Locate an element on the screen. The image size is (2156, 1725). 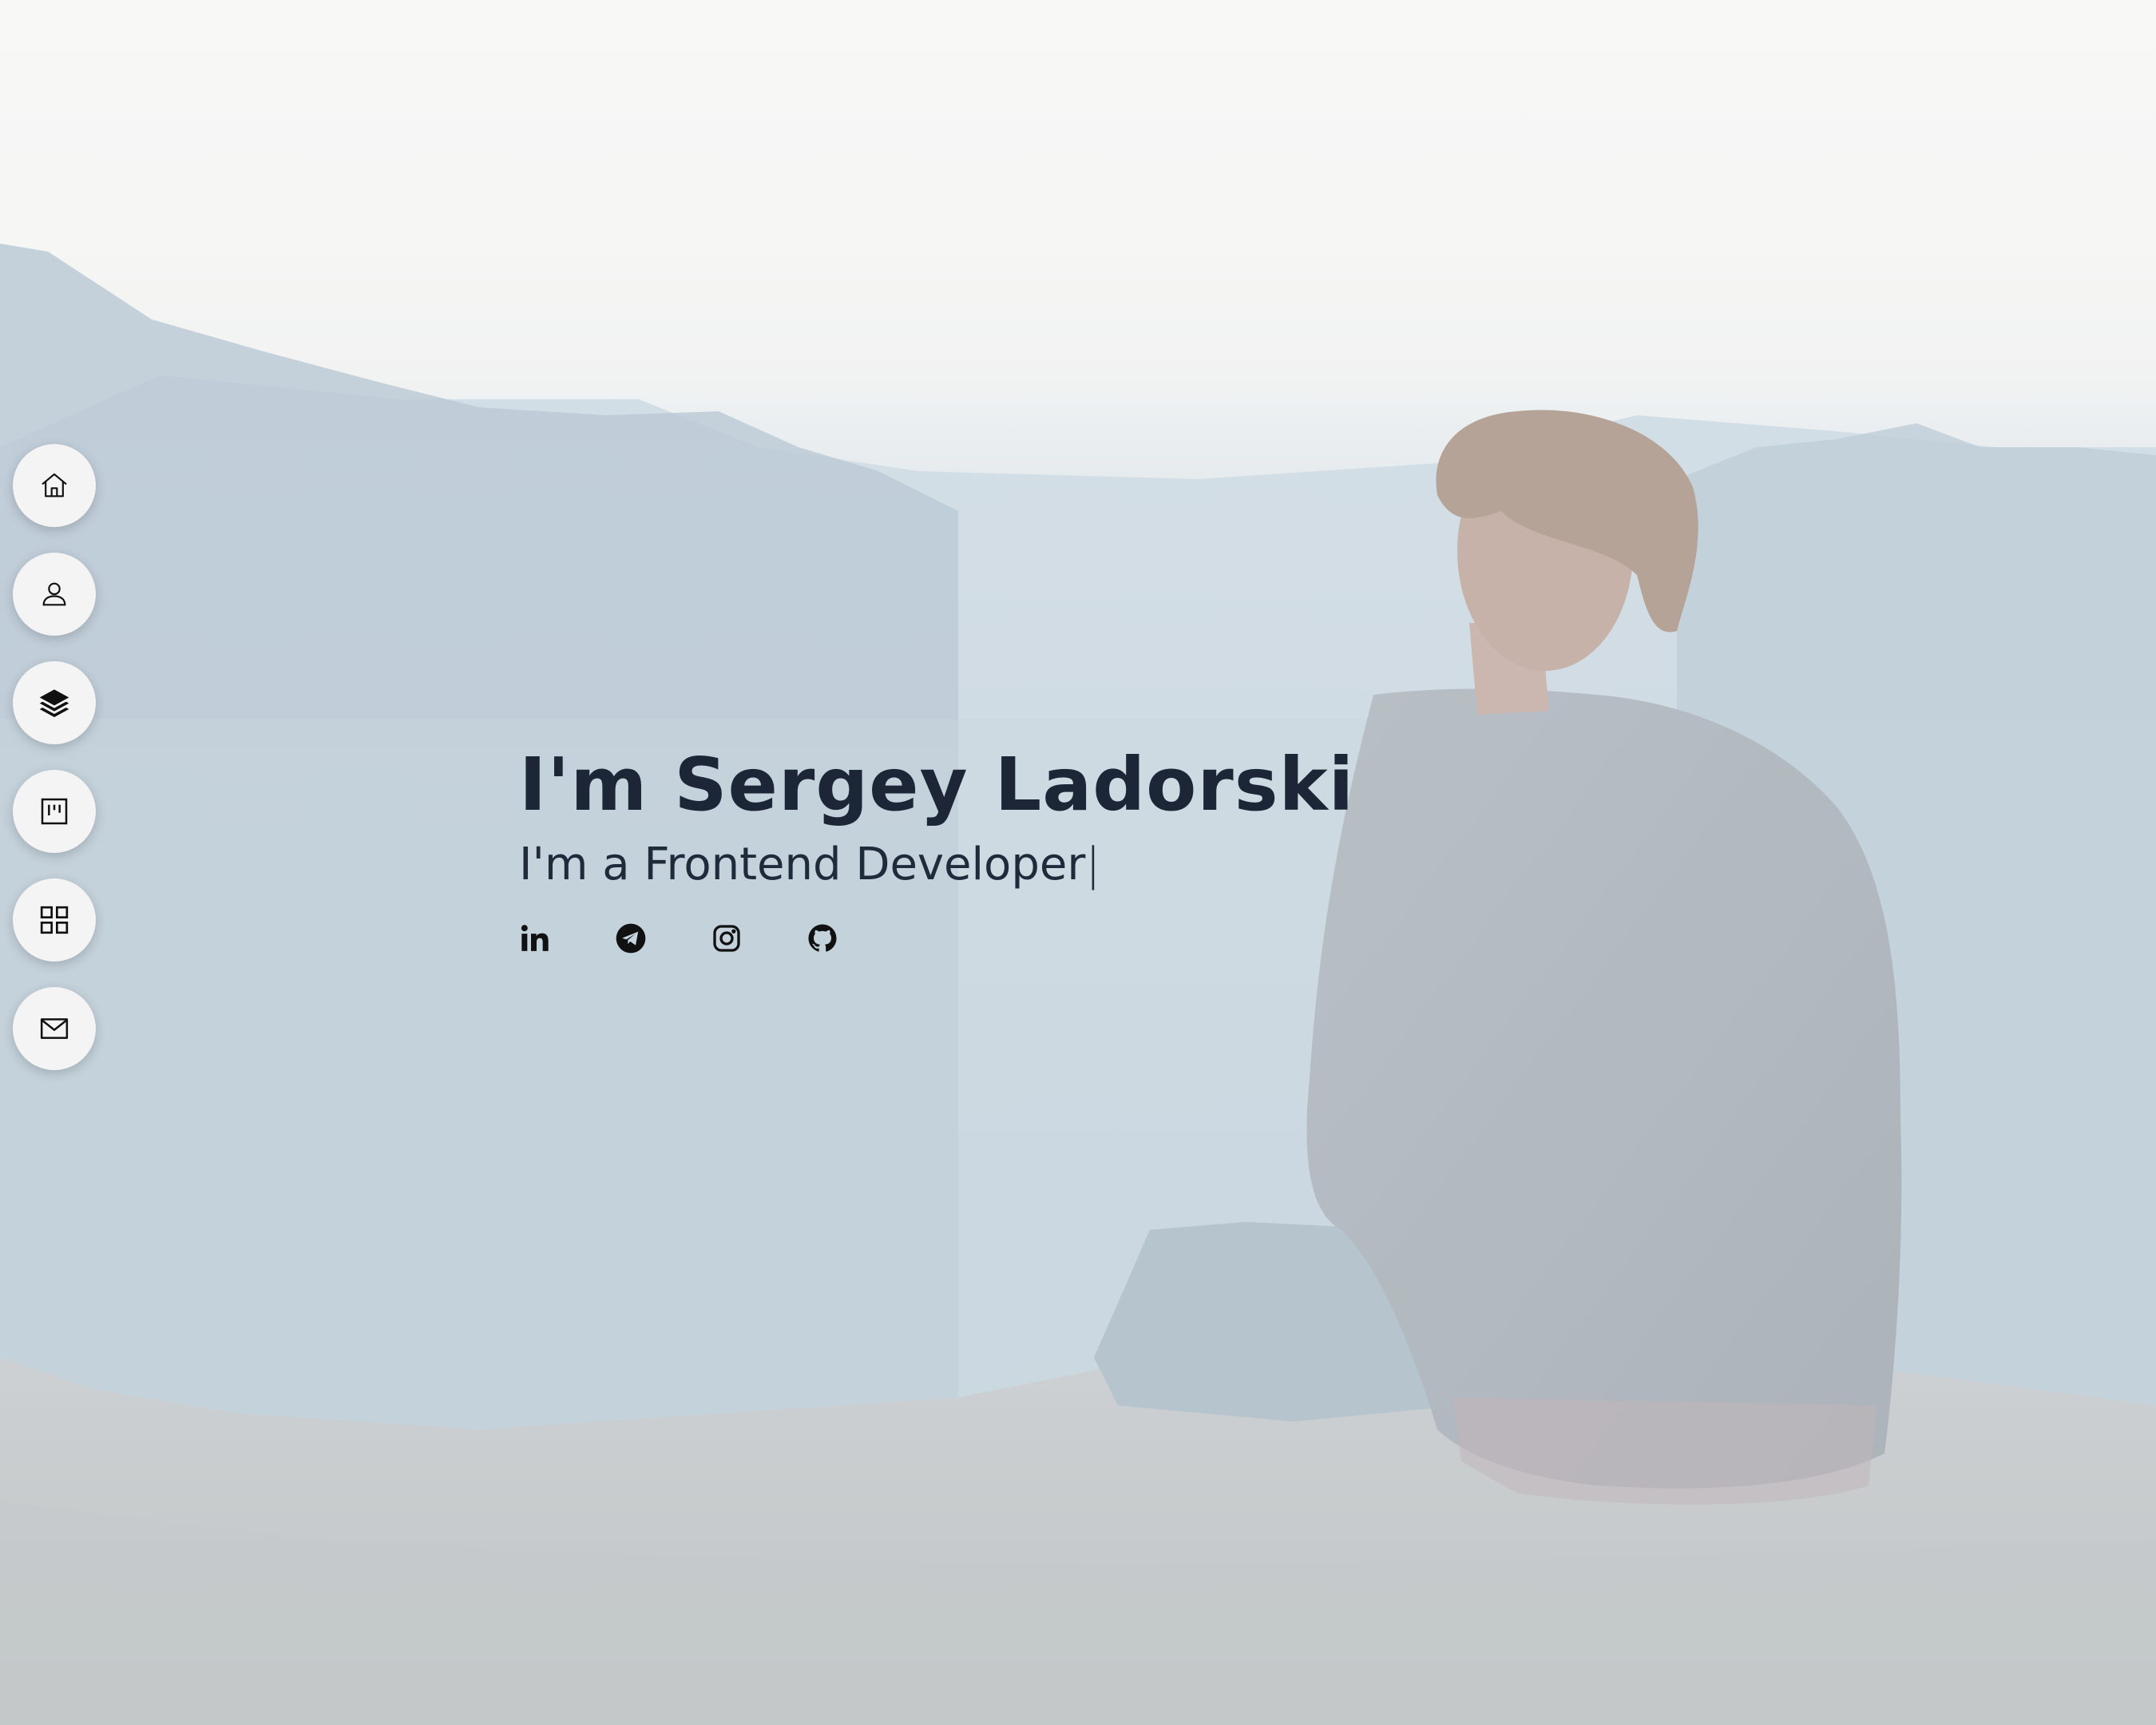
nav-portfolio-button is located at coordinates (54, 812).